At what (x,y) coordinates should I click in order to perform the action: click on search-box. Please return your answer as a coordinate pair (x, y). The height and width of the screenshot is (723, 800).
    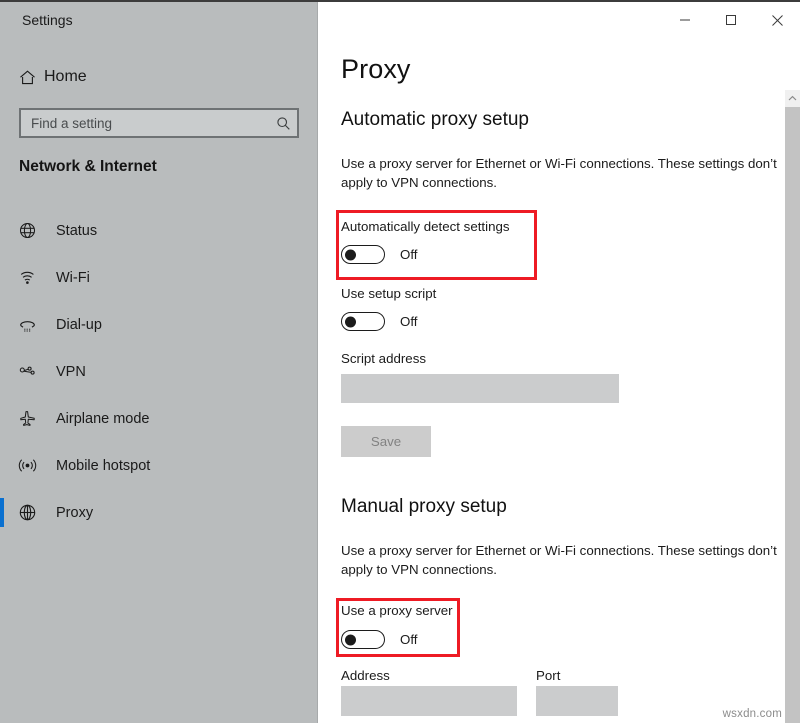
    Looking at the image, I should click on (159, 123).